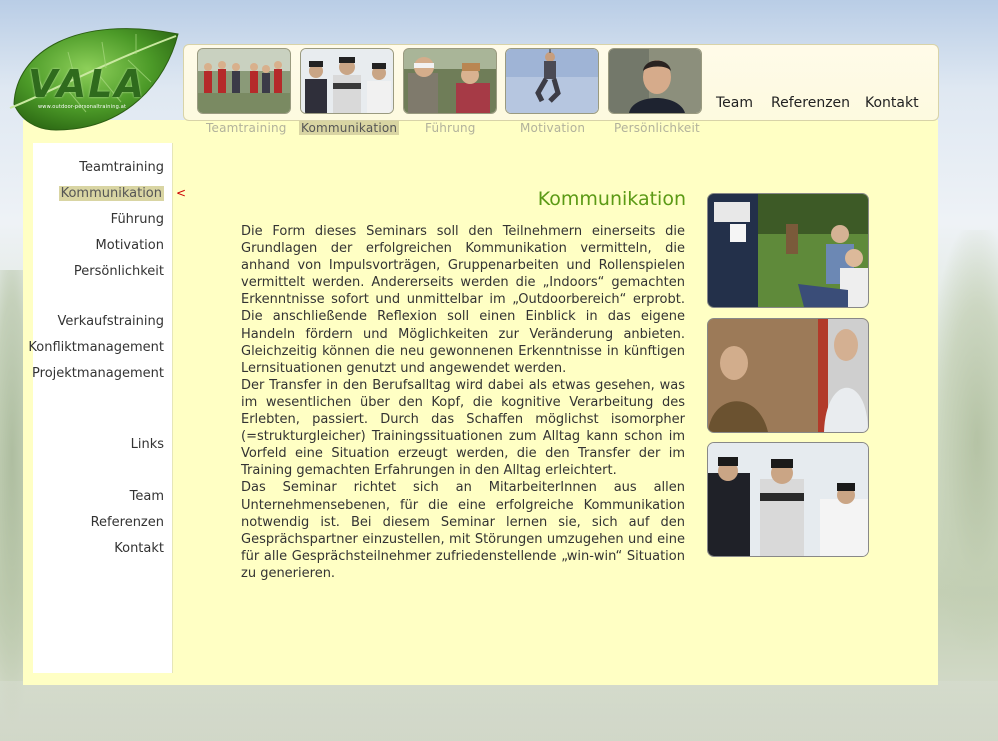 The image size is (998, 741). What do you see at coordinates (147, 496) in the screenshot?
I see `sidebar-item-team: Team` at bounding box center [147, 496].